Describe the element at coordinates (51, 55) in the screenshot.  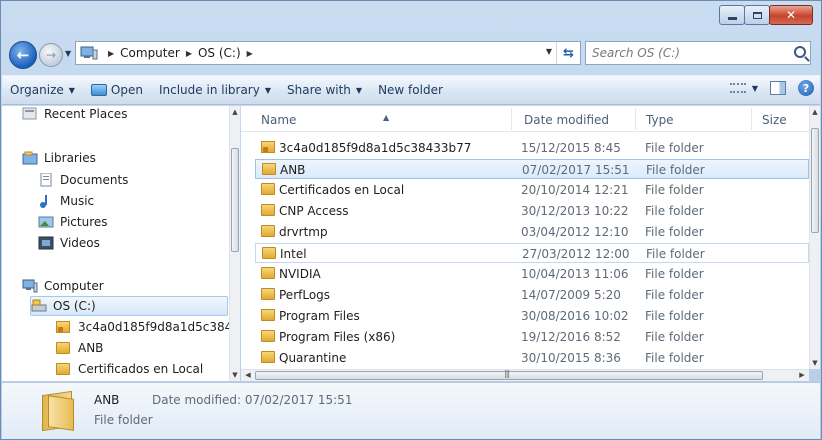
I see `forward-button: →` at that location.